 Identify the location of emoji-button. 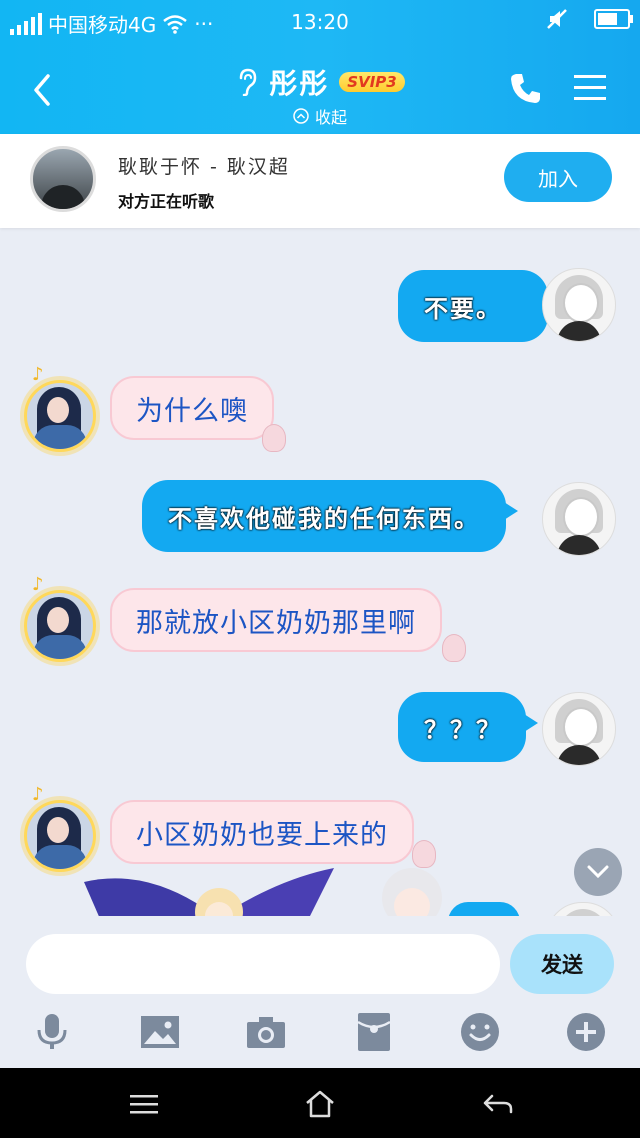
(480, 1032).